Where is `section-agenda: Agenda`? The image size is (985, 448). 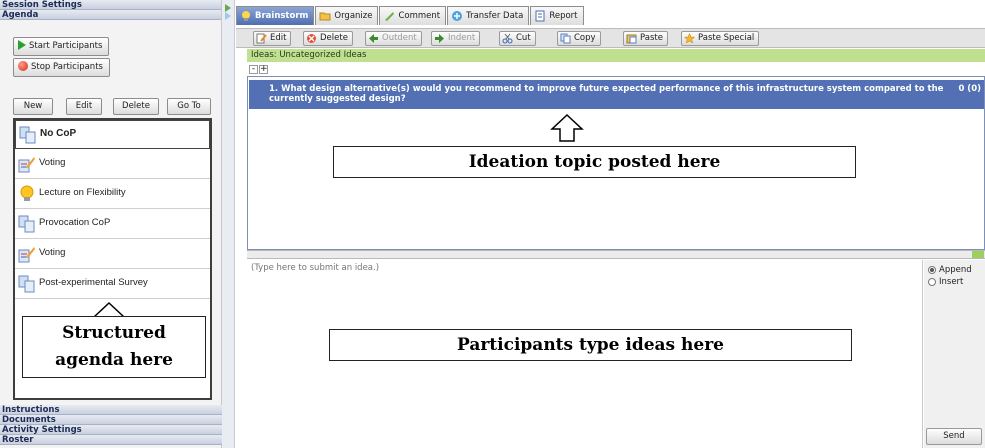 section-agenda: Agenda is located at coordinates (110, 15).